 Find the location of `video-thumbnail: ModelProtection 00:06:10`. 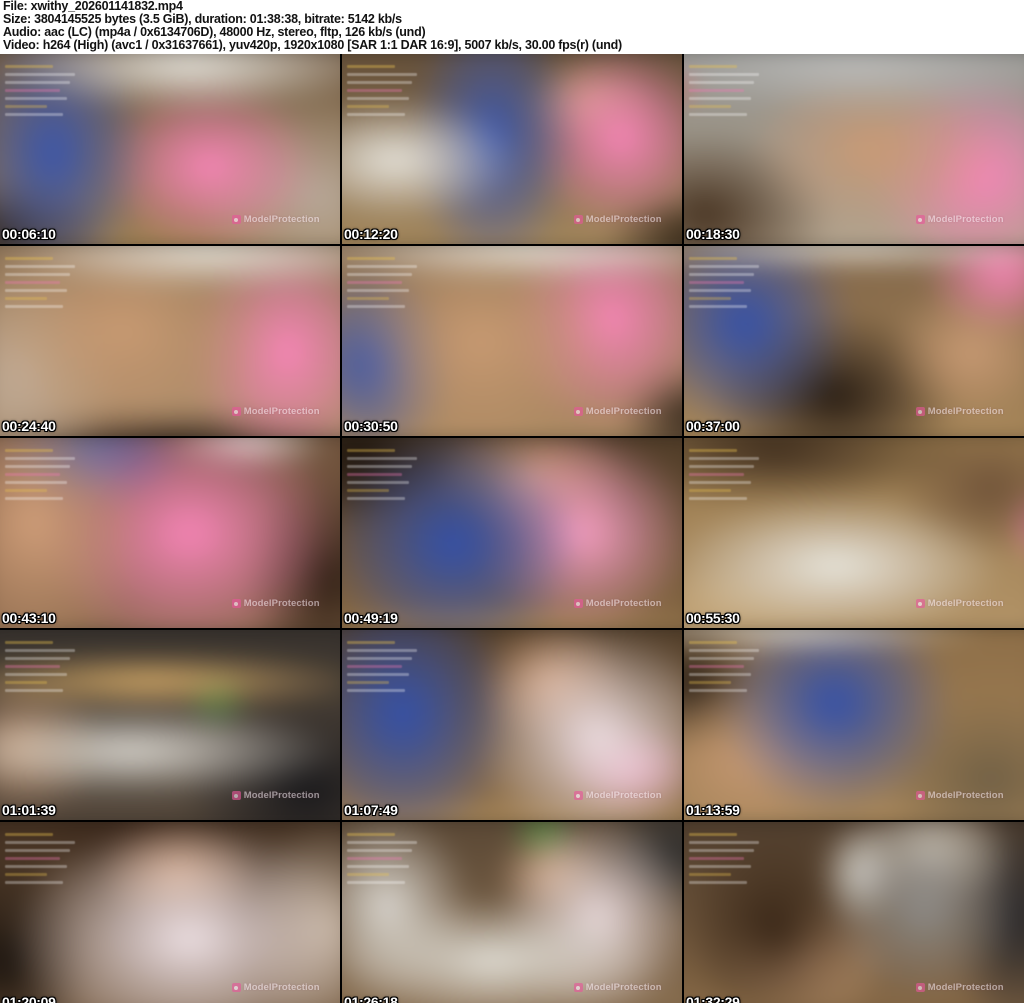

video-thumbnail: ModelProtection 00:06:10 is located at coordinates (170, 149).